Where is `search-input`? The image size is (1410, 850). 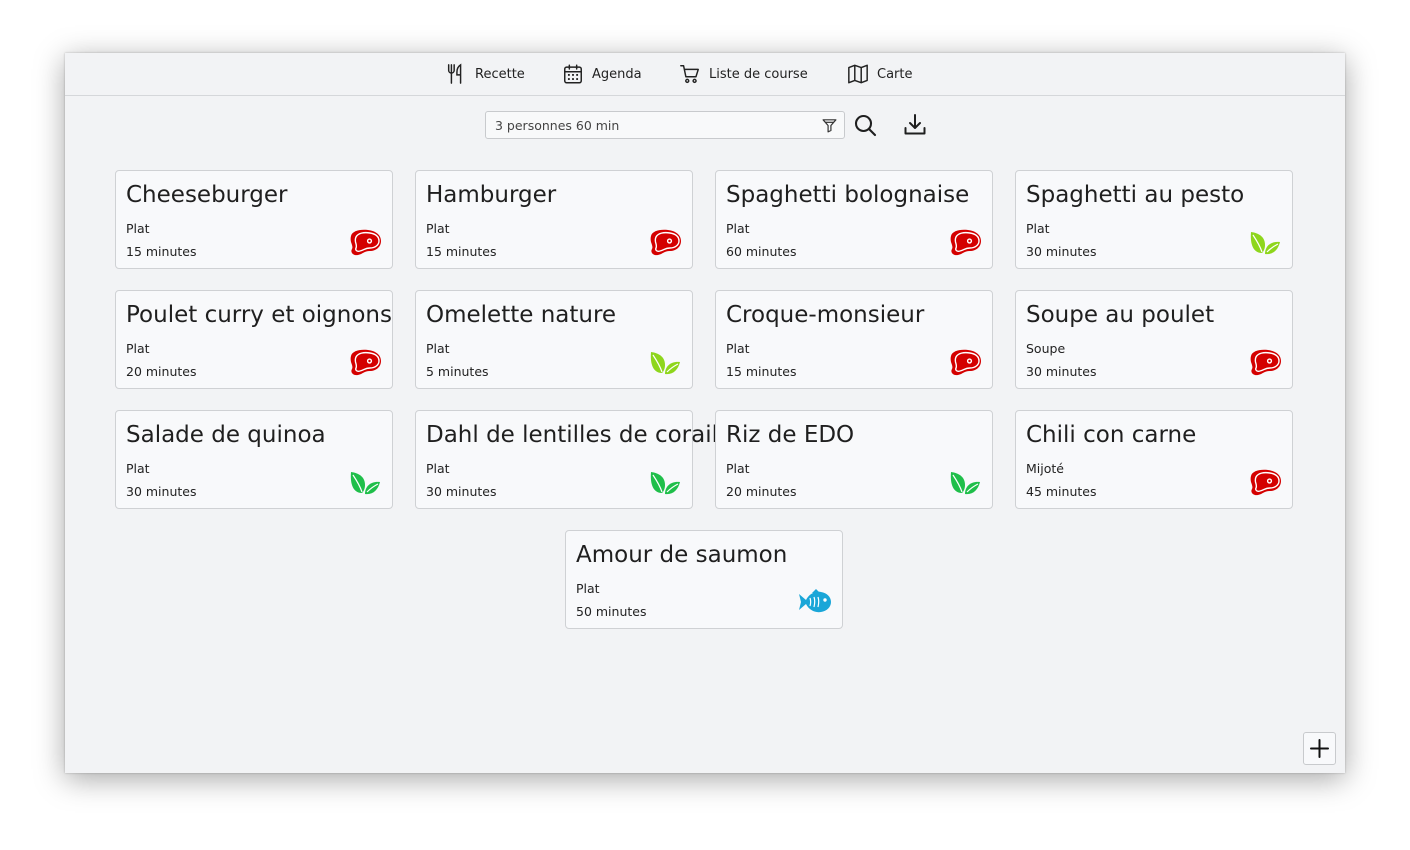 search-input is located at coordinates (650, 125).